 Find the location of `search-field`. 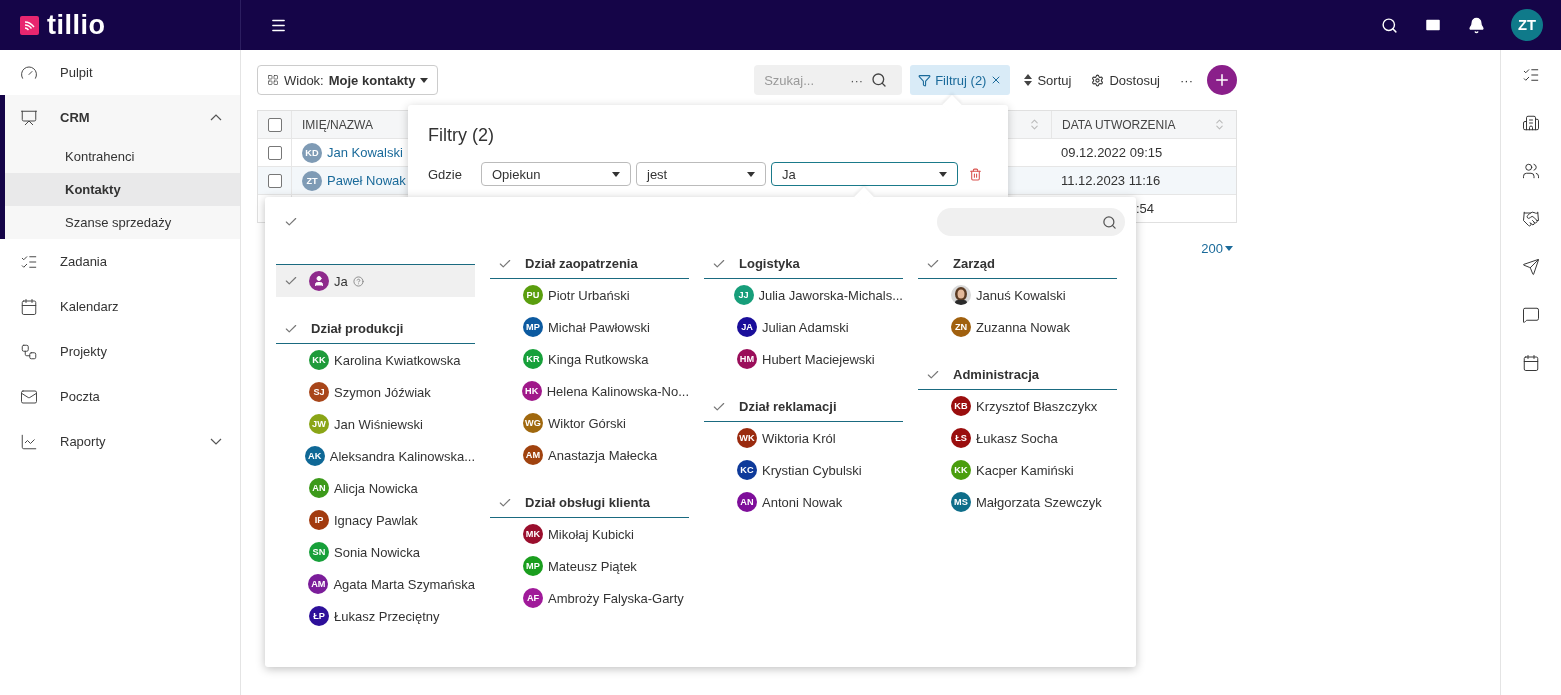

search-field is located at coordinates (1031, 222).